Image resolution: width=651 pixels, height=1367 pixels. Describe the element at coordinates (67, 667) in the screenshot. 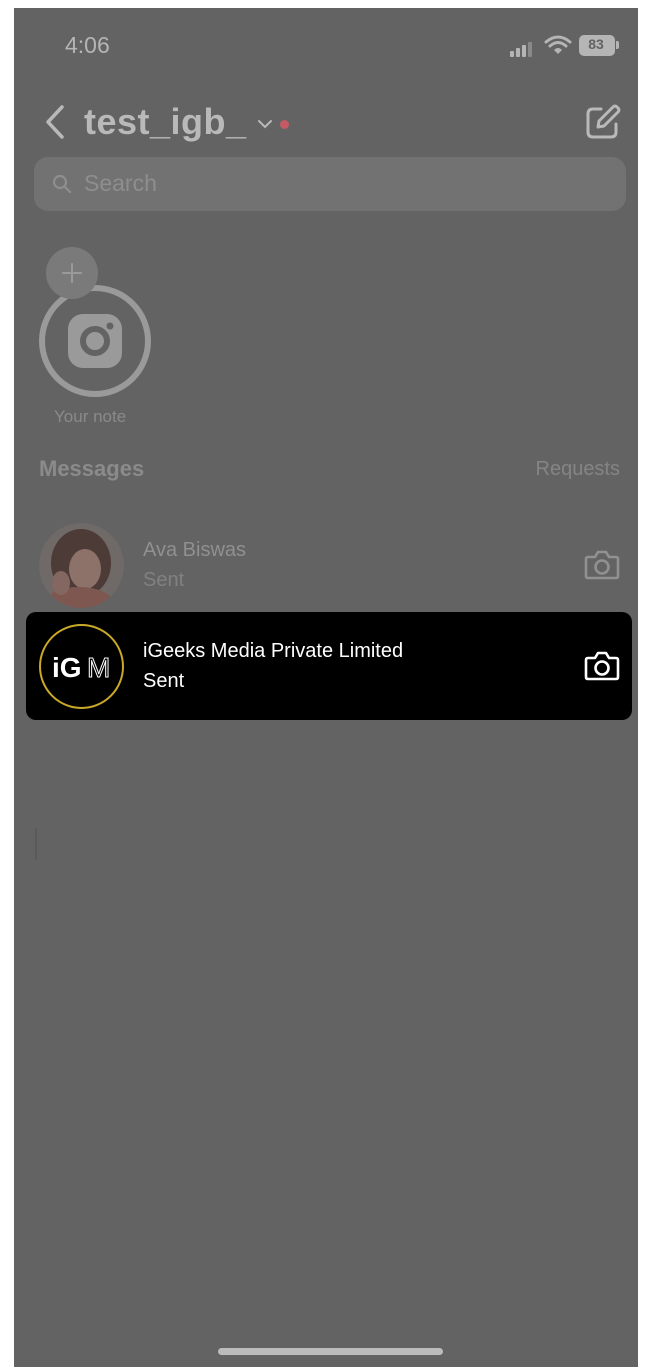

I see `logo-text-left: iG` at that location.